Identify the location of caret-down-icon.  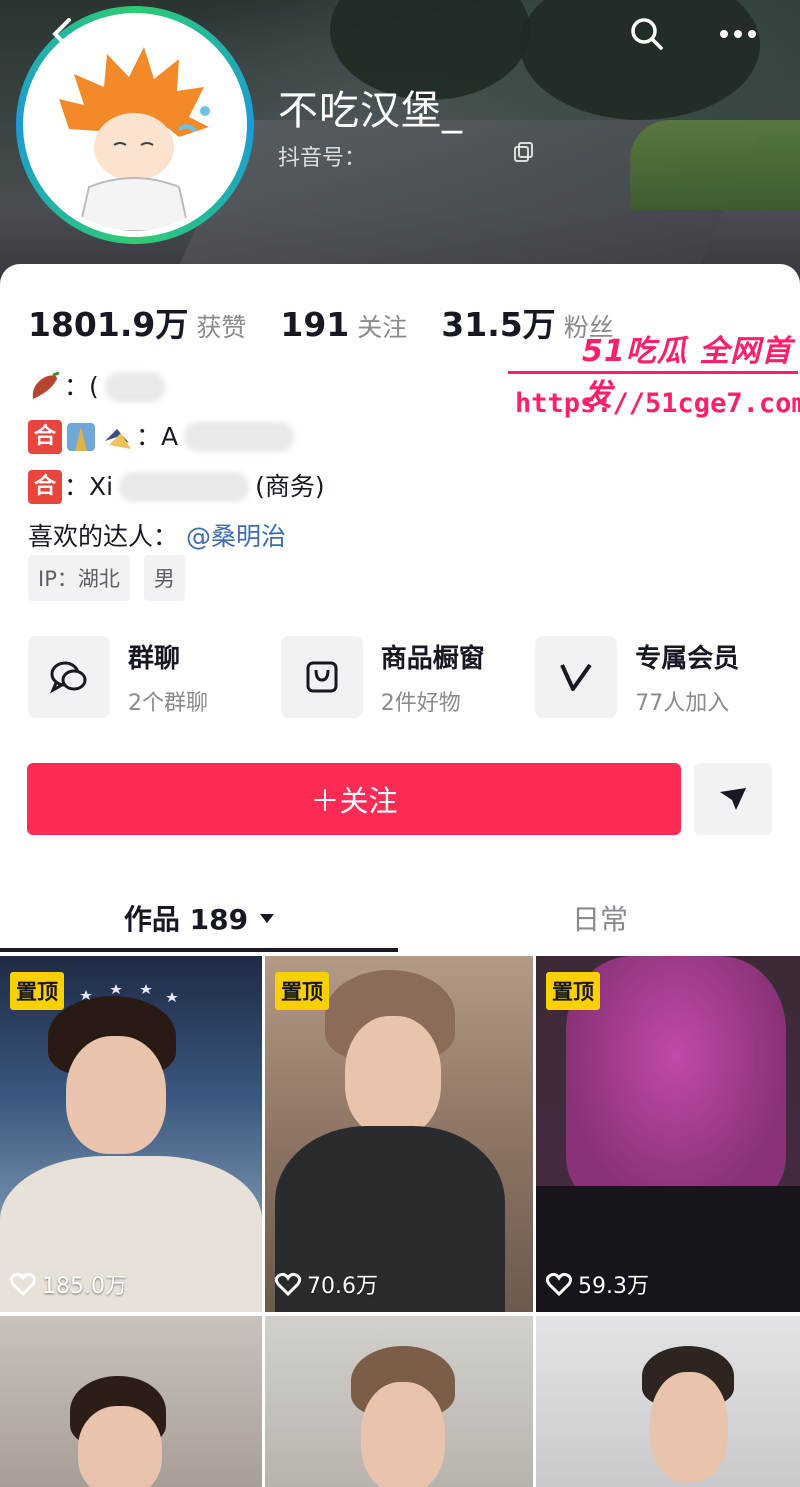
(267, 918).